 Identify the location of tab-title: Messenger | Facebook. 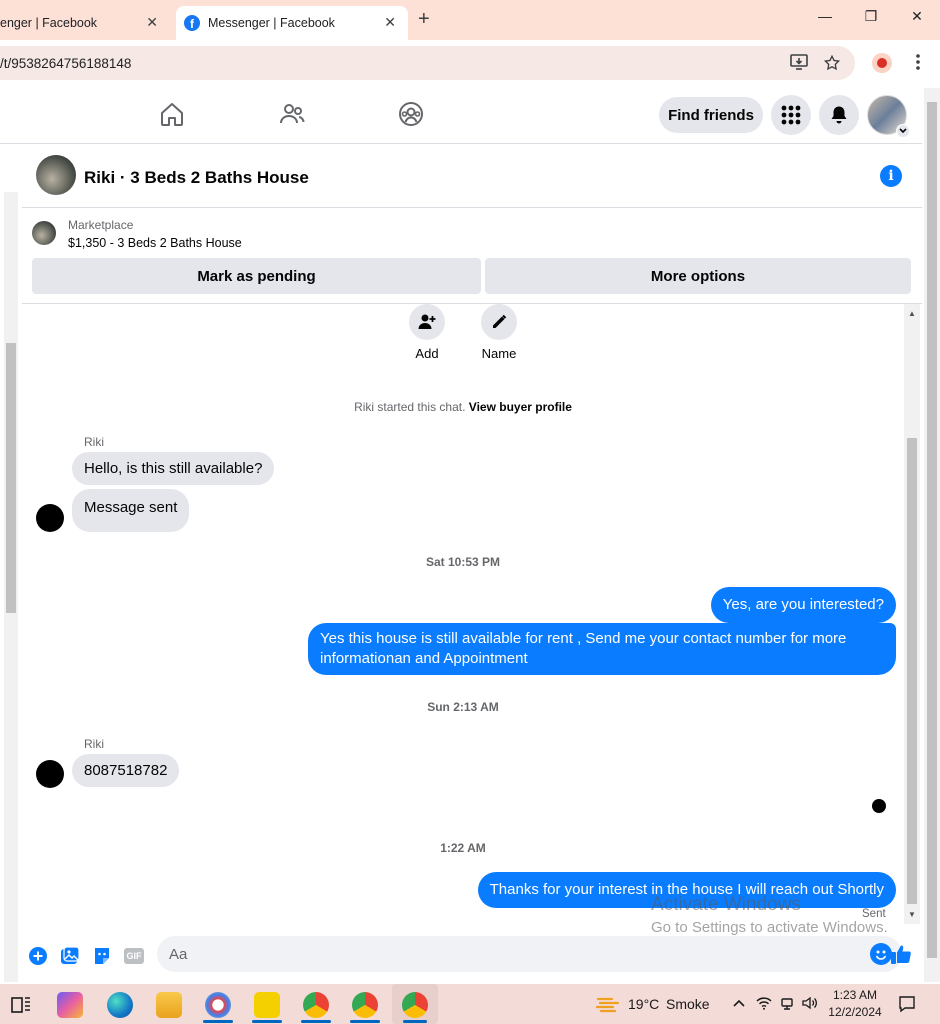
(271, 23).